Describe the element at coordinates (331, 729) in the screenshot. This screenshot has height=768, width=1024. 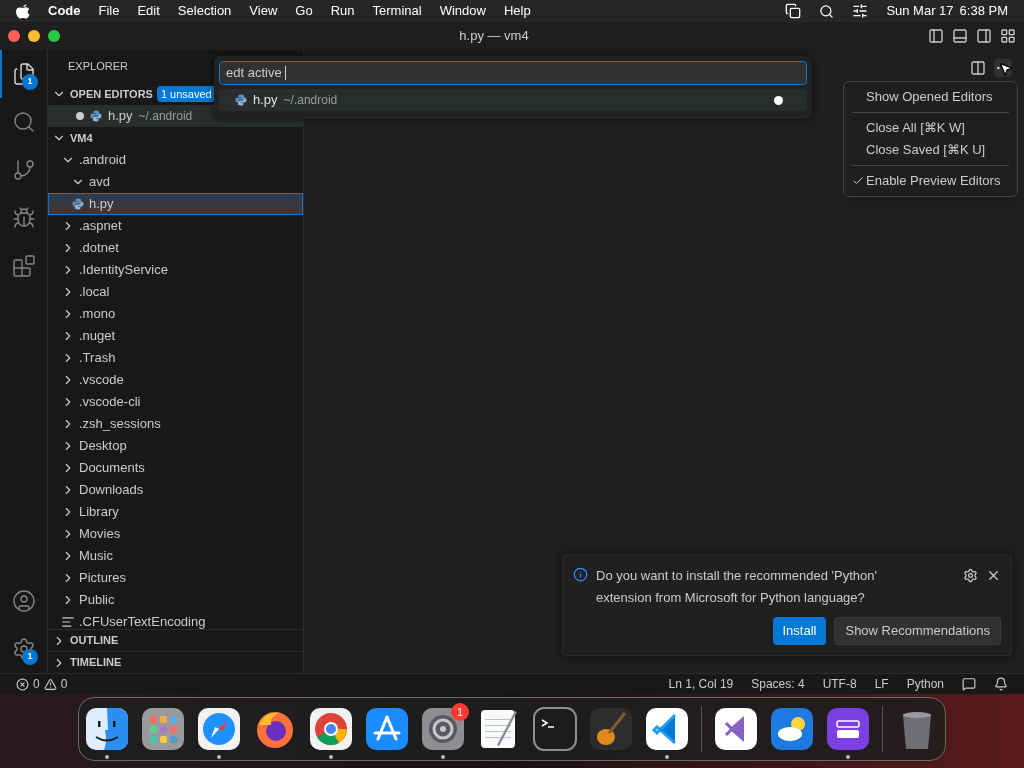
I see `browser-icon` at that location.